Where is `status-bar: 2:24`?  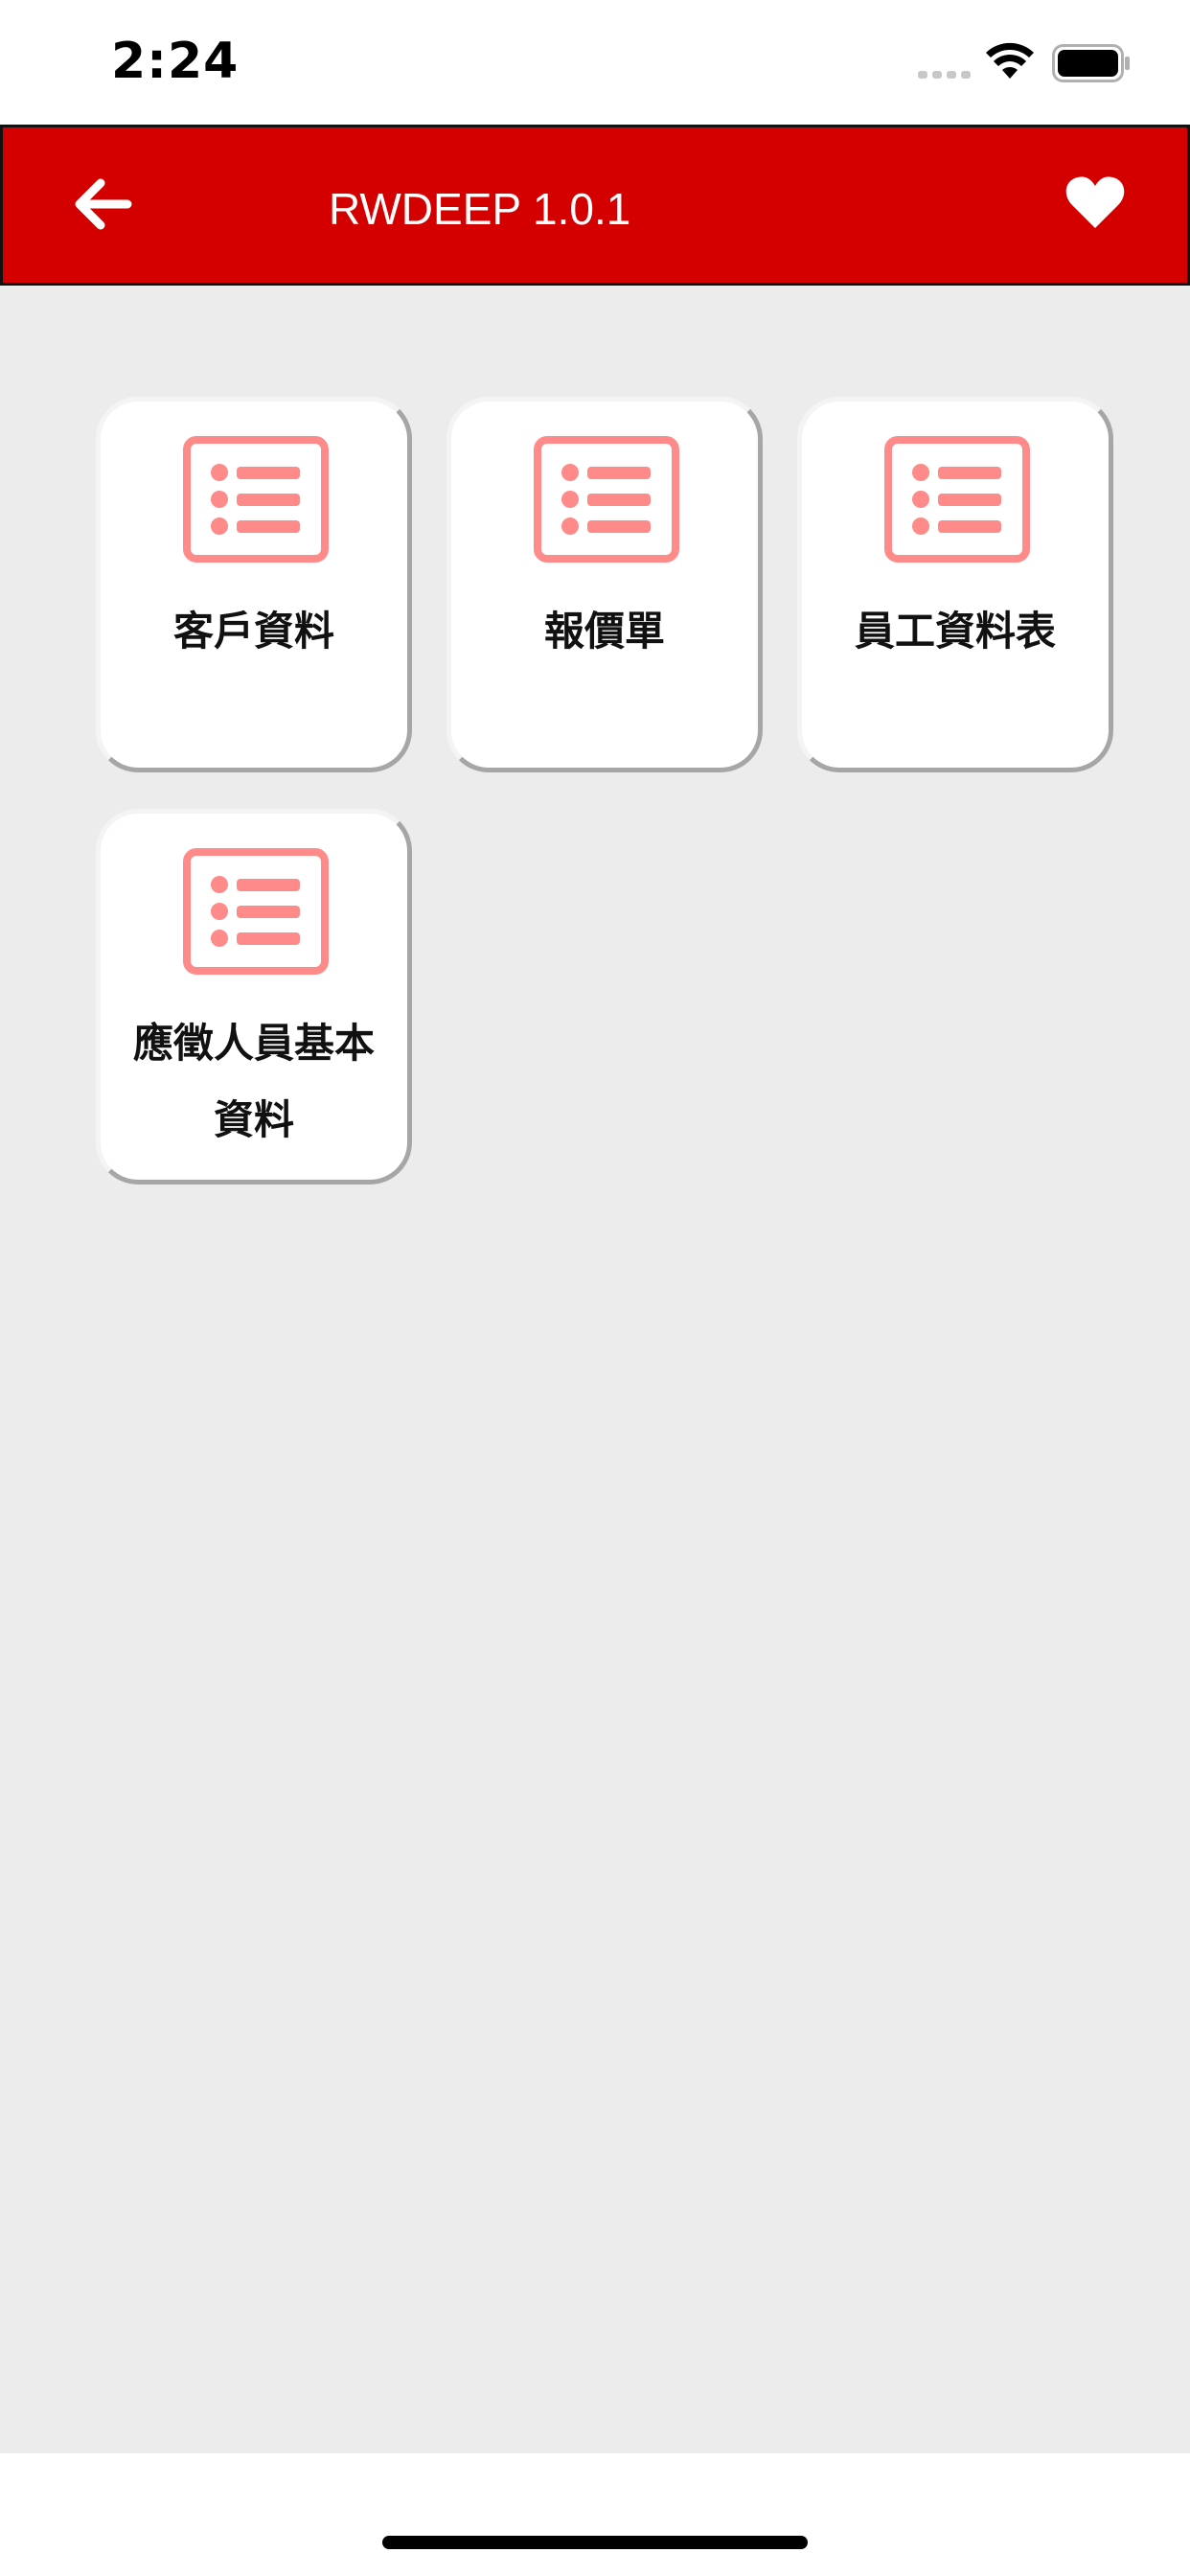 status-bar: 2:24 is located at coordinates (595, 63).